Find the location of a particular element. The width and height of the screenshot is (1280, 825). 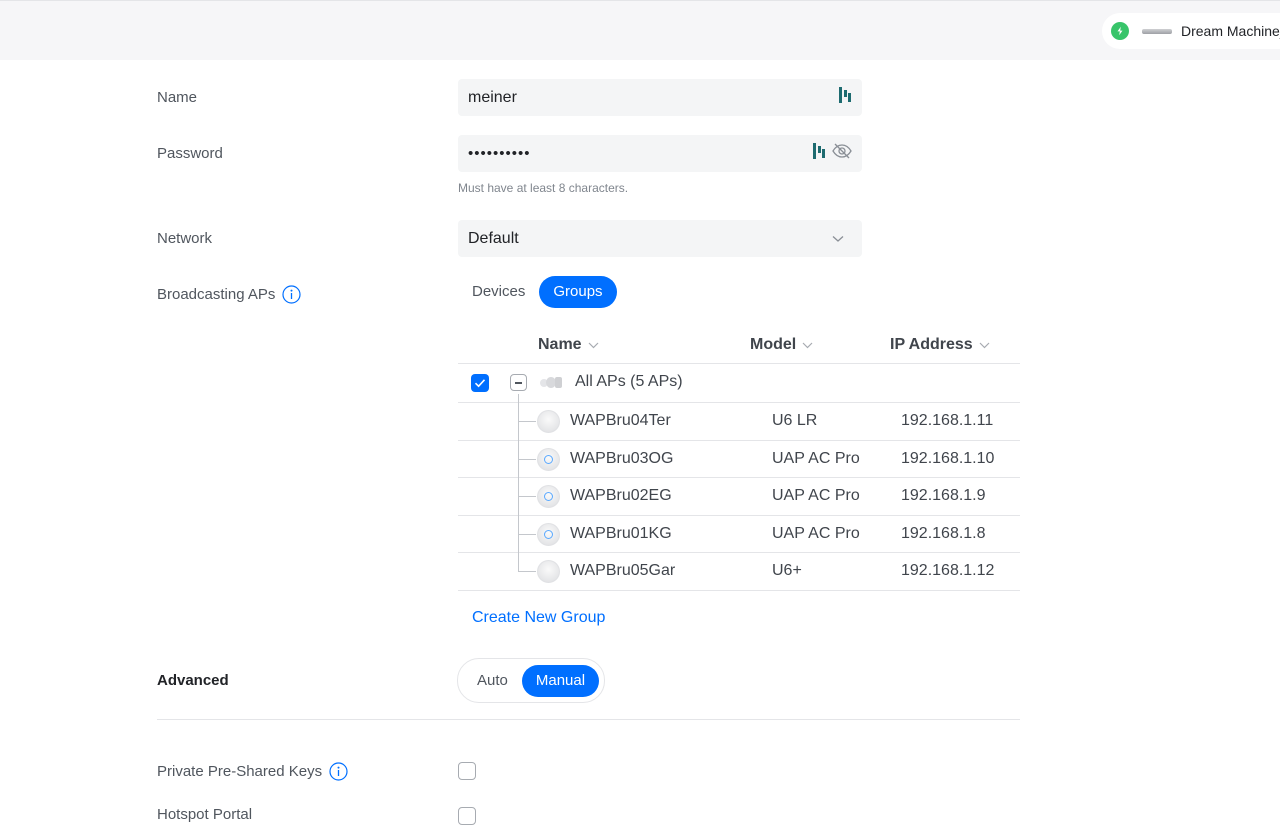

password-label: Password is located at coordinates (190, 153).